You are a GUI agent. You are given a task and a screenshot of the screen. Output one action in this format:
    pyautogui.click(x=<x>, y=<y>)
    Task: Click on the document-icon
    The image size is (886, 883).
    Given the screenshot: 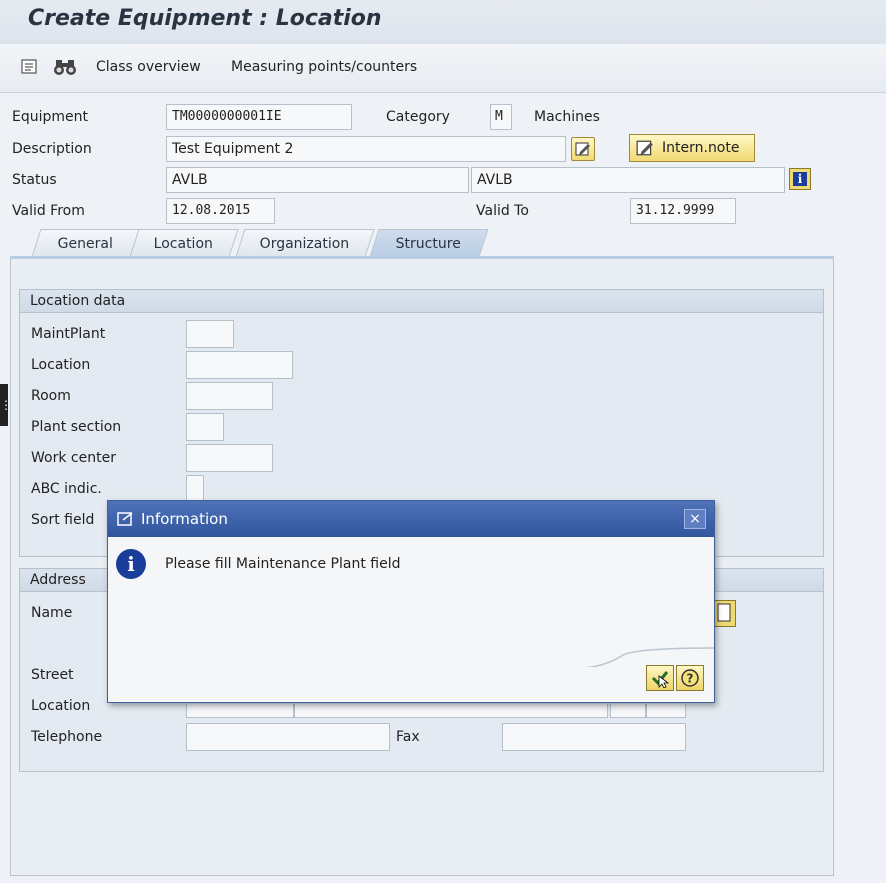 What is the action you would take?
    pyautogui.click(x=724, y=612)
    